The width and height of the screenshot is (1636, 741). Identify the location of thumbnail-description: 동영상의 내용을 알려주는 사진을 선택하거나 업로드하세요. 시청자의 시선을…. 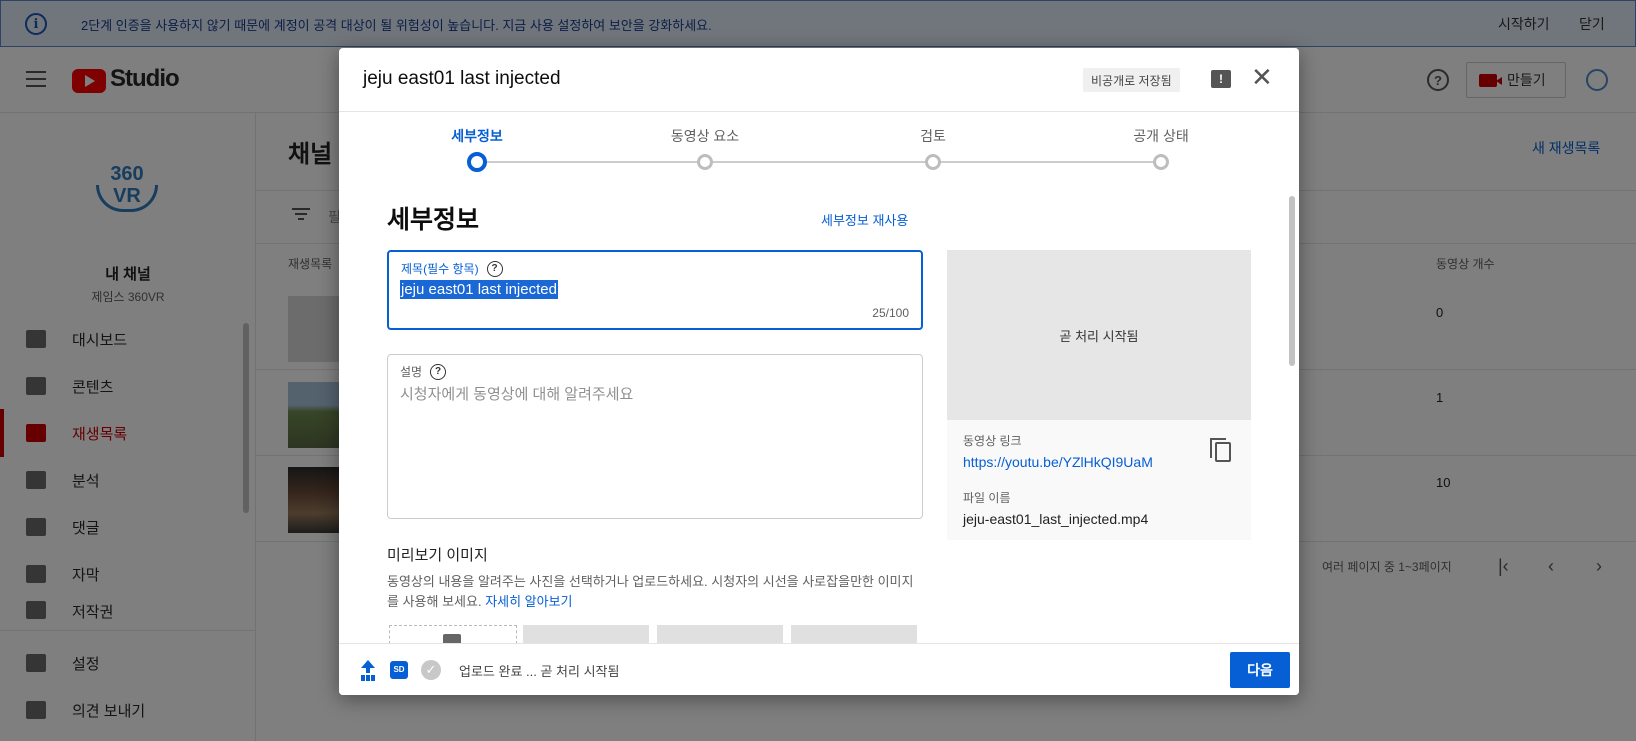
(655, 592).